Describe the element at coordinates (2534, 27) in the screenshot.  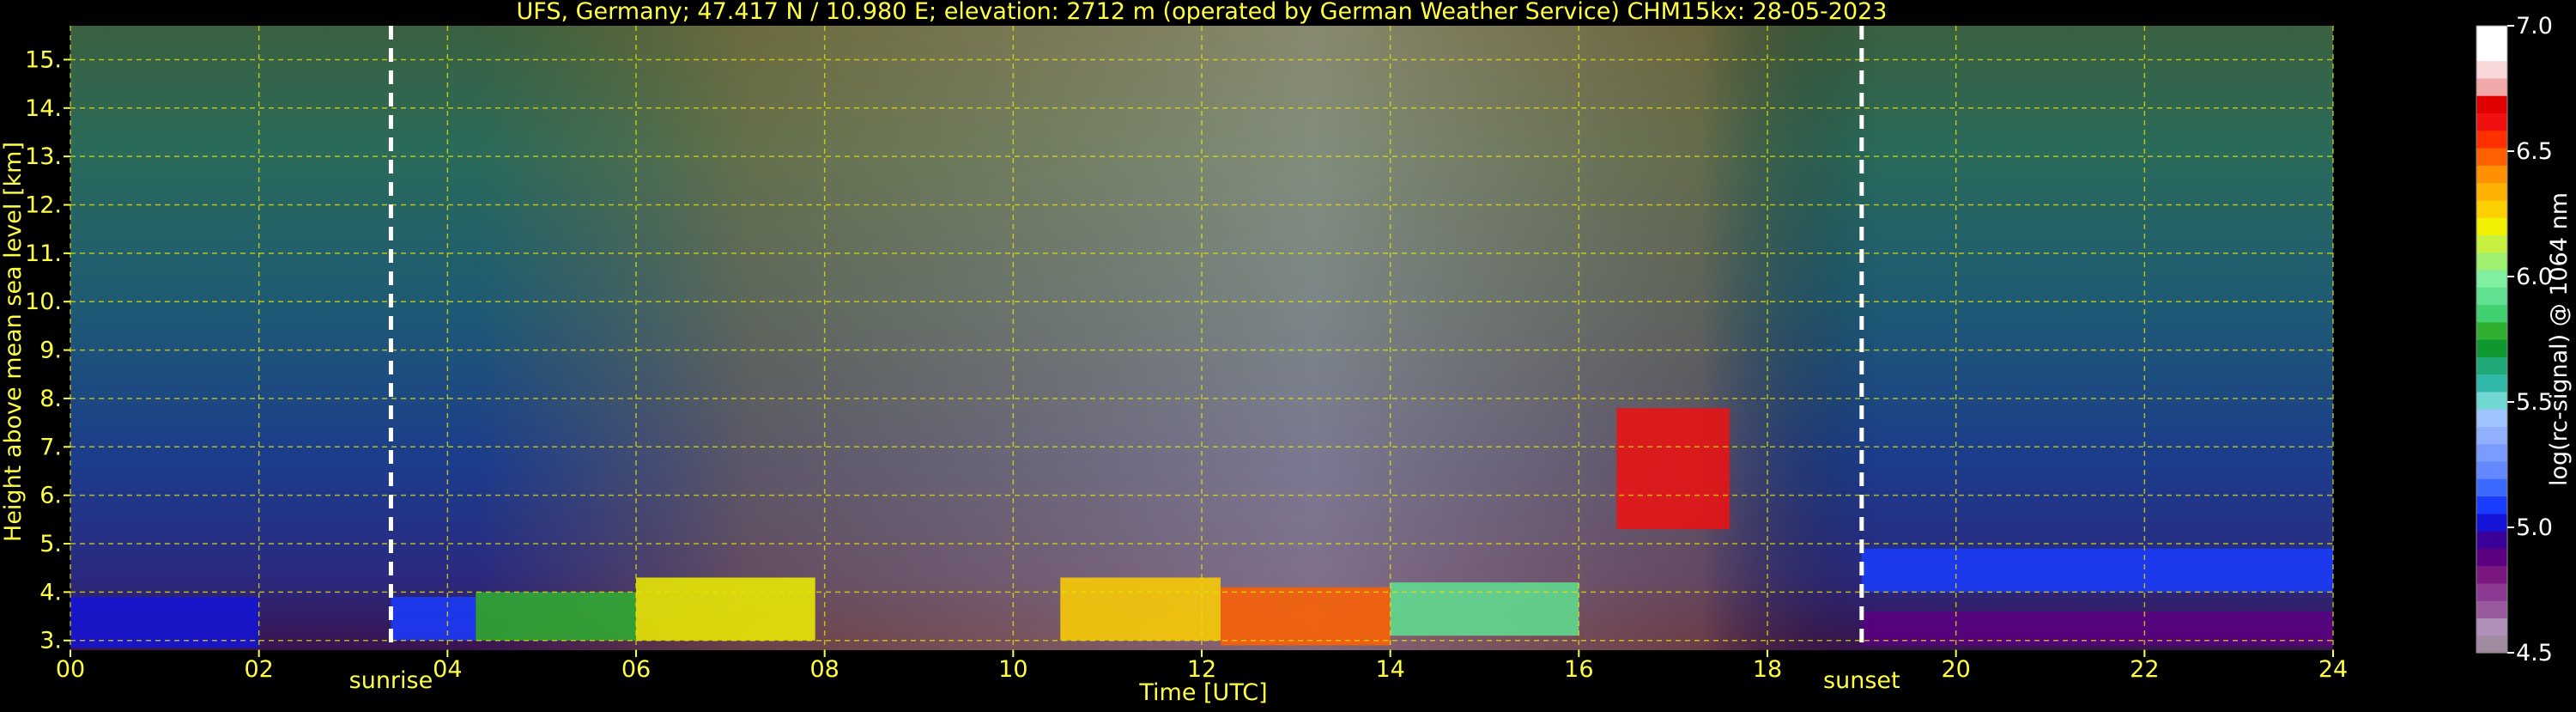
I see `colorbar-tick-label: 7.0` at that location.